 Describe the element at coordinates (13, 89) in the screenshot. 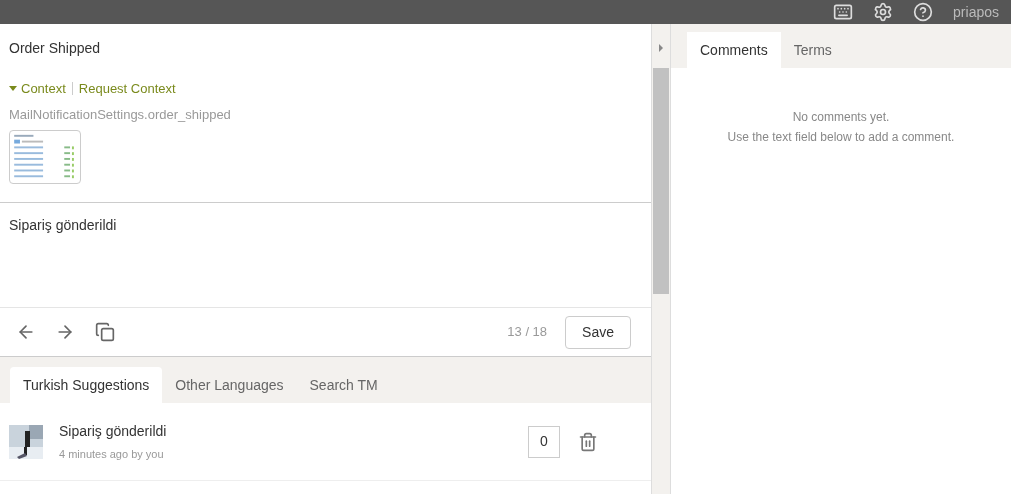

I see `caret-icon` at that location.